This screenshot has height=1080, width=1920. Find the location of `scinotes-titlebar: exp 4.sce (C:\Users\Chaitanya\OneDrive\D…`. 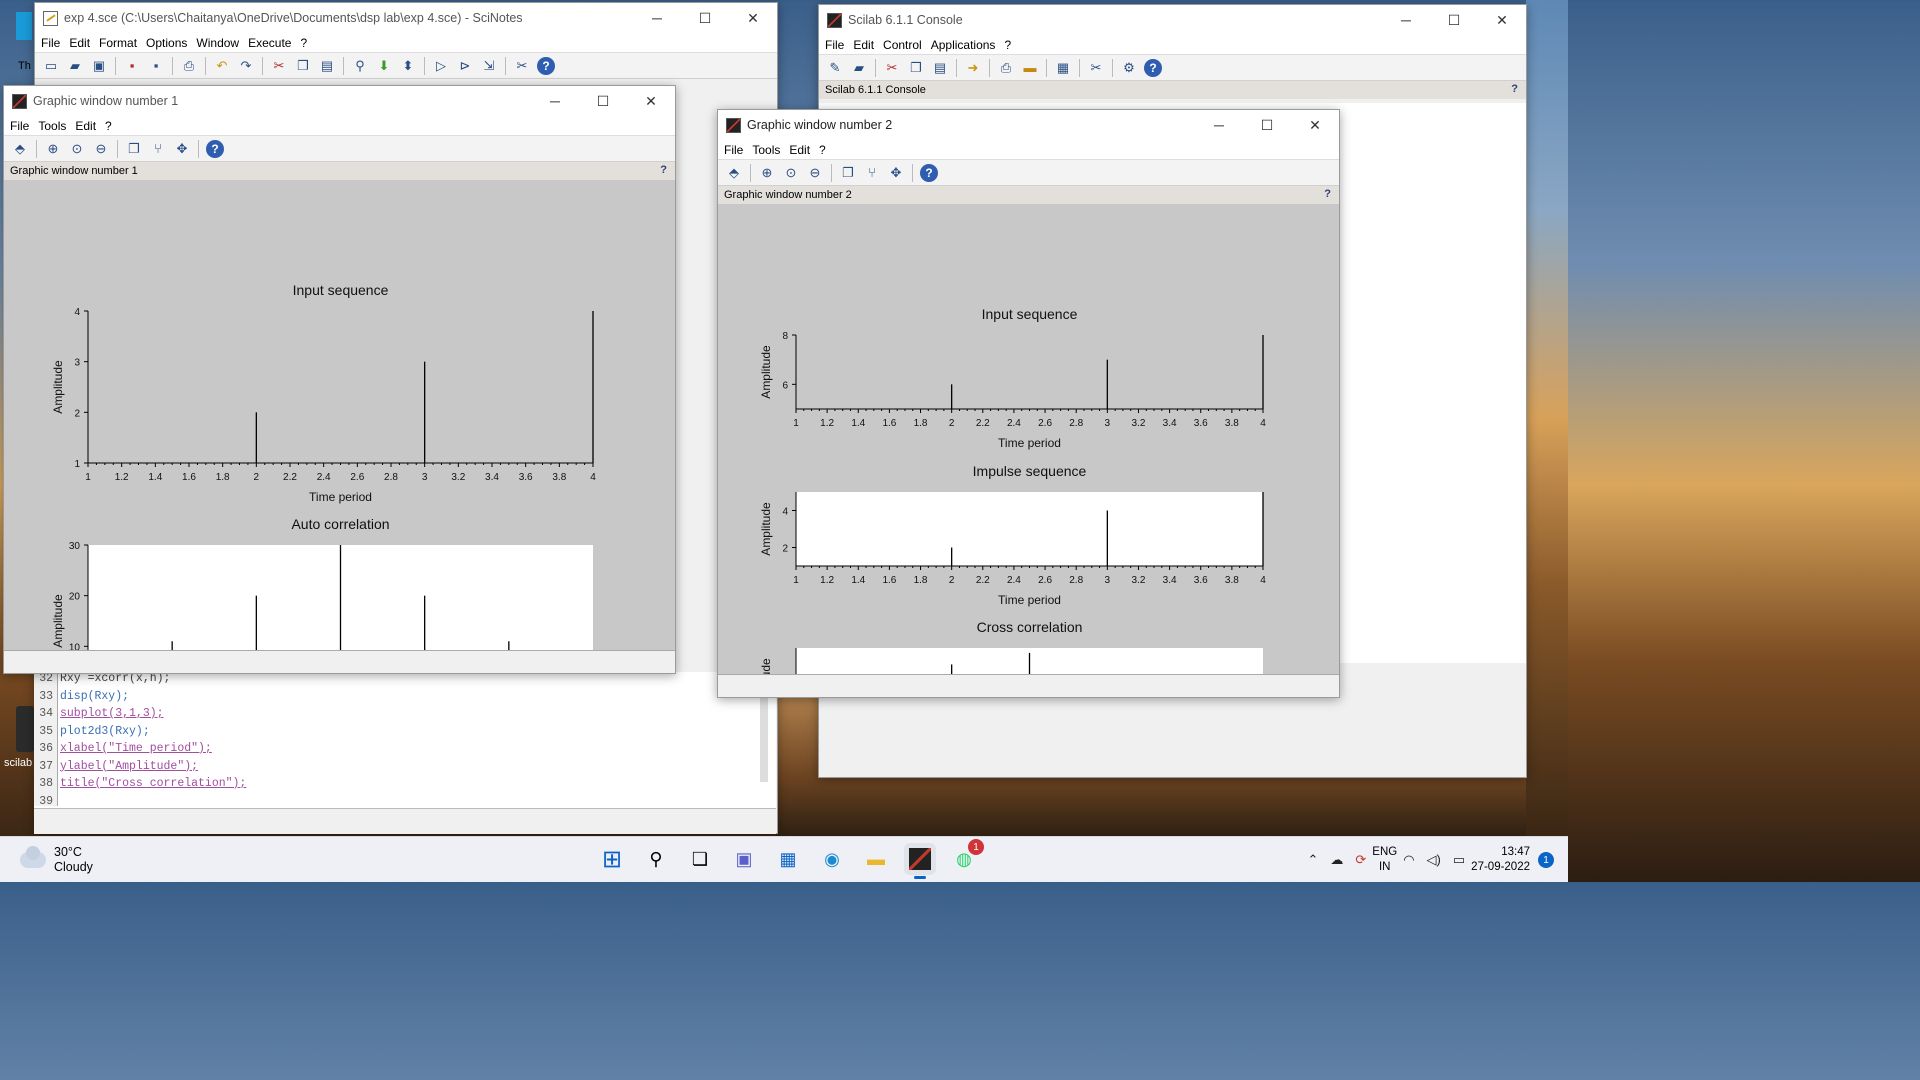

scinotes-titlebar: exp 4.sce (C:\Users\Chaitanya\OneDrive\D… is located at coordinates (406, 18).